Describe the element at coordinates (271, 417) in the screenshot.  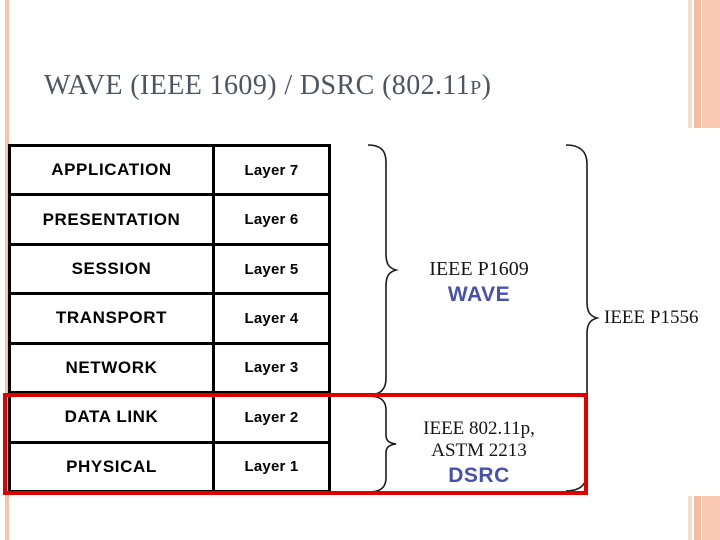
I see `osi-layer-number: Layer 2` at that location.